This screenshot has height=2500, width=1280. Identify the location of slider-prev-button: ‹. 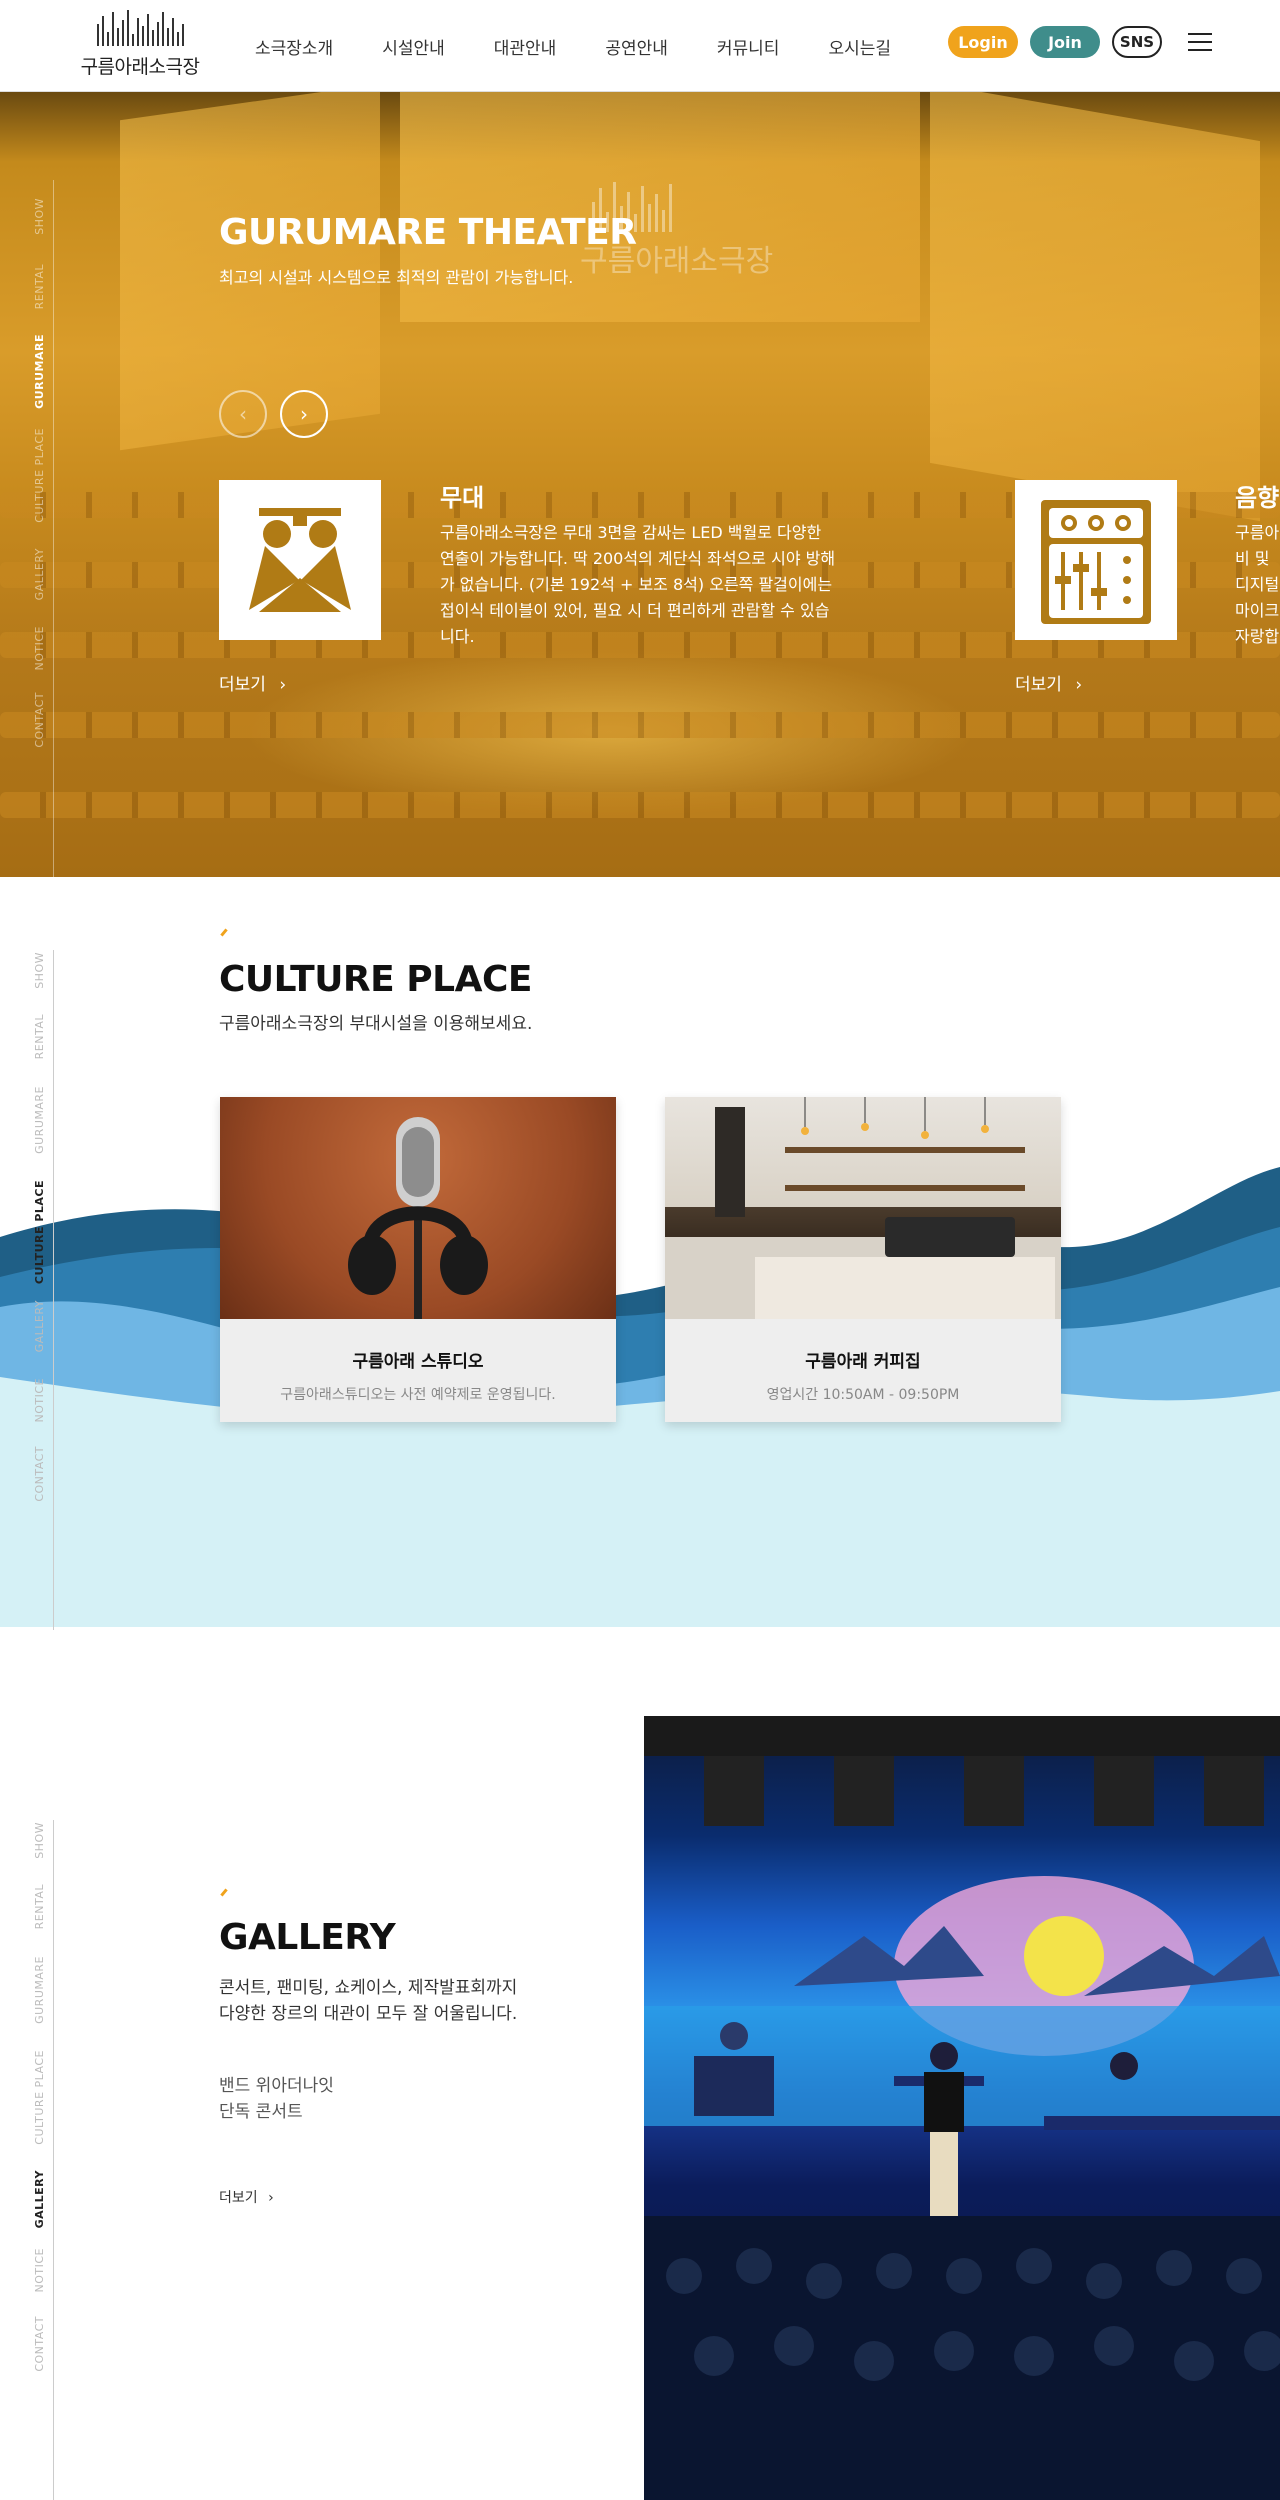
(243, 414).